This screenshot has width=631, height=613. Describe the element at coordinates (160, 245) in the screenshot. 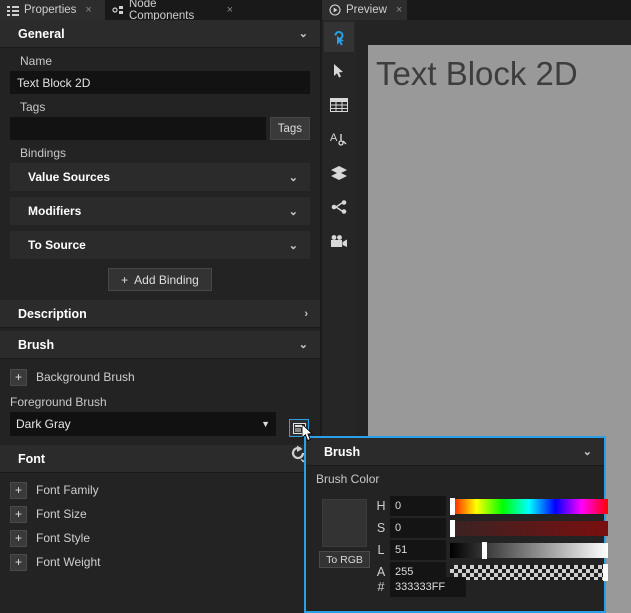

I see `subsection-to-source: To Source ⌄` at that location.